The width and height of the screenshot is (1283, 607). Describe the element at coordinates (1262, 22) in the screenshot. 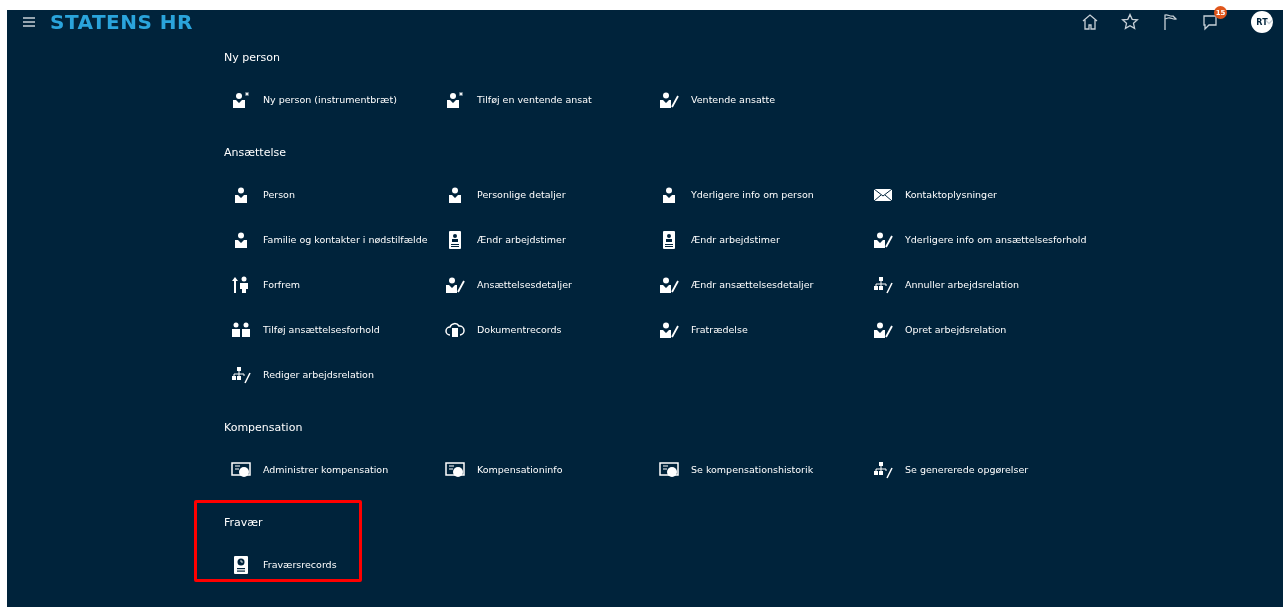

I see `user-avatar: RT` at that location.